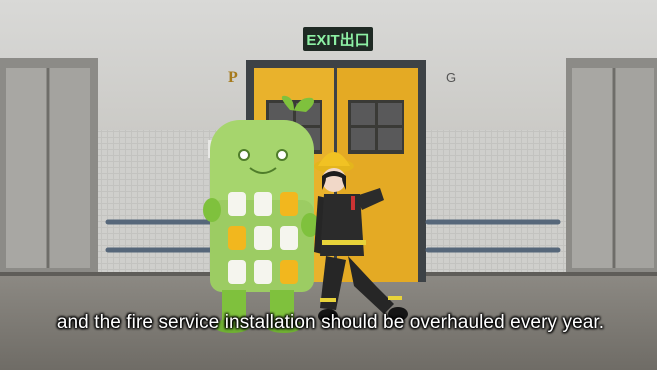 The width and height of the screenshot is (657, 370). I want to click on floor-letter-left: P, so click(233, 77).